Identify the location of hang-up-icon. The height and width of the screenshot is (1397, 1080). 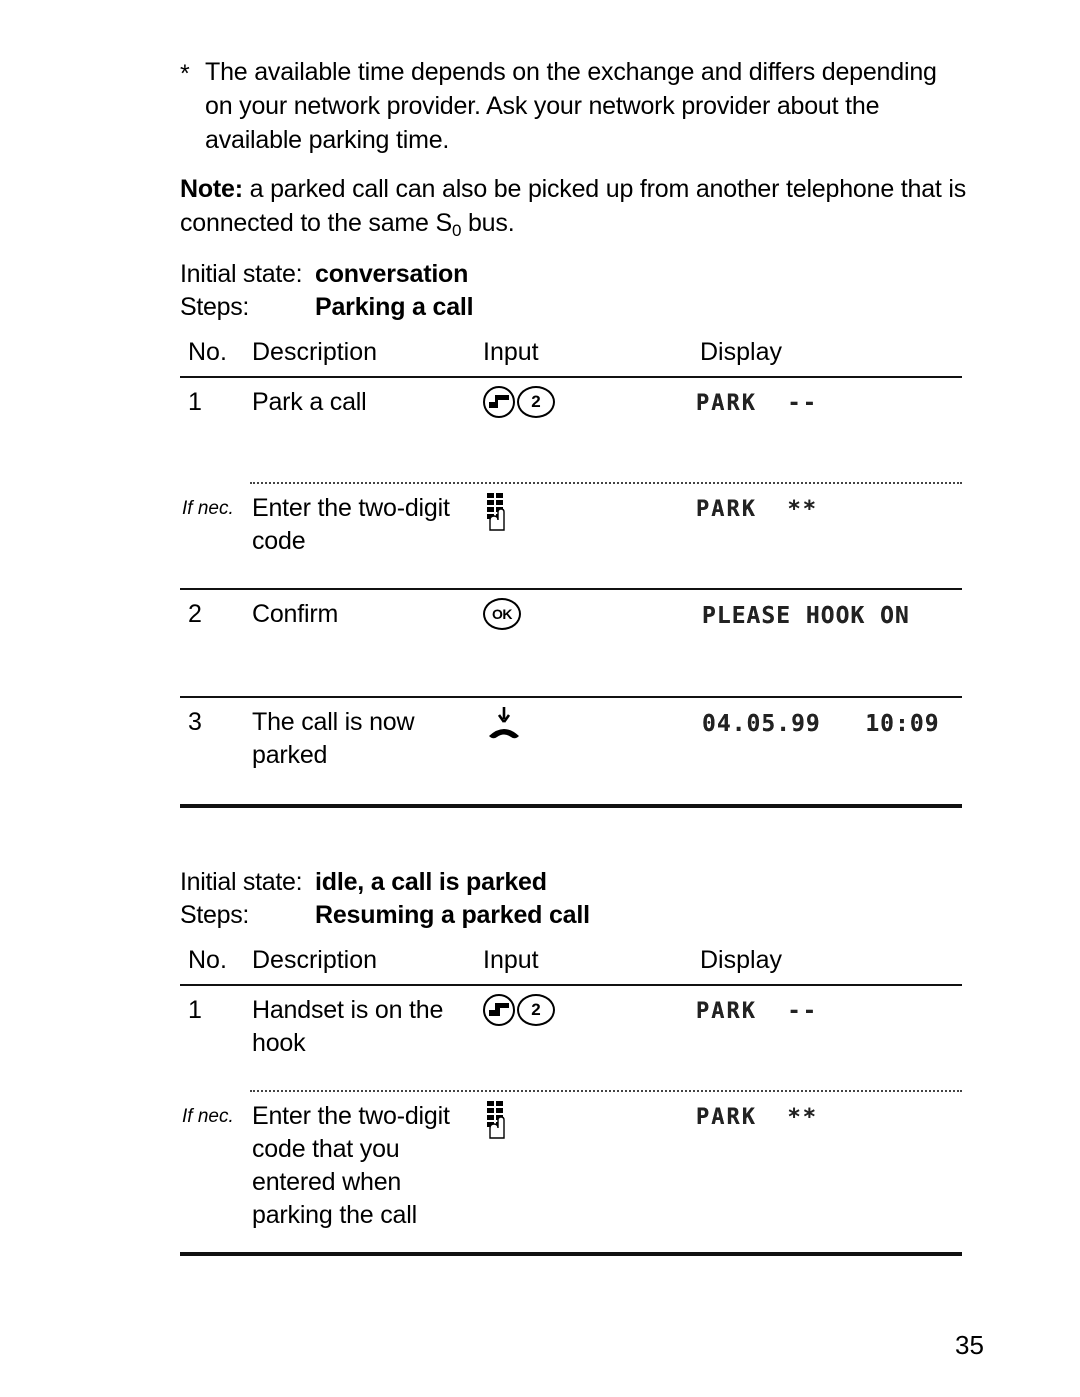
(504, 723).